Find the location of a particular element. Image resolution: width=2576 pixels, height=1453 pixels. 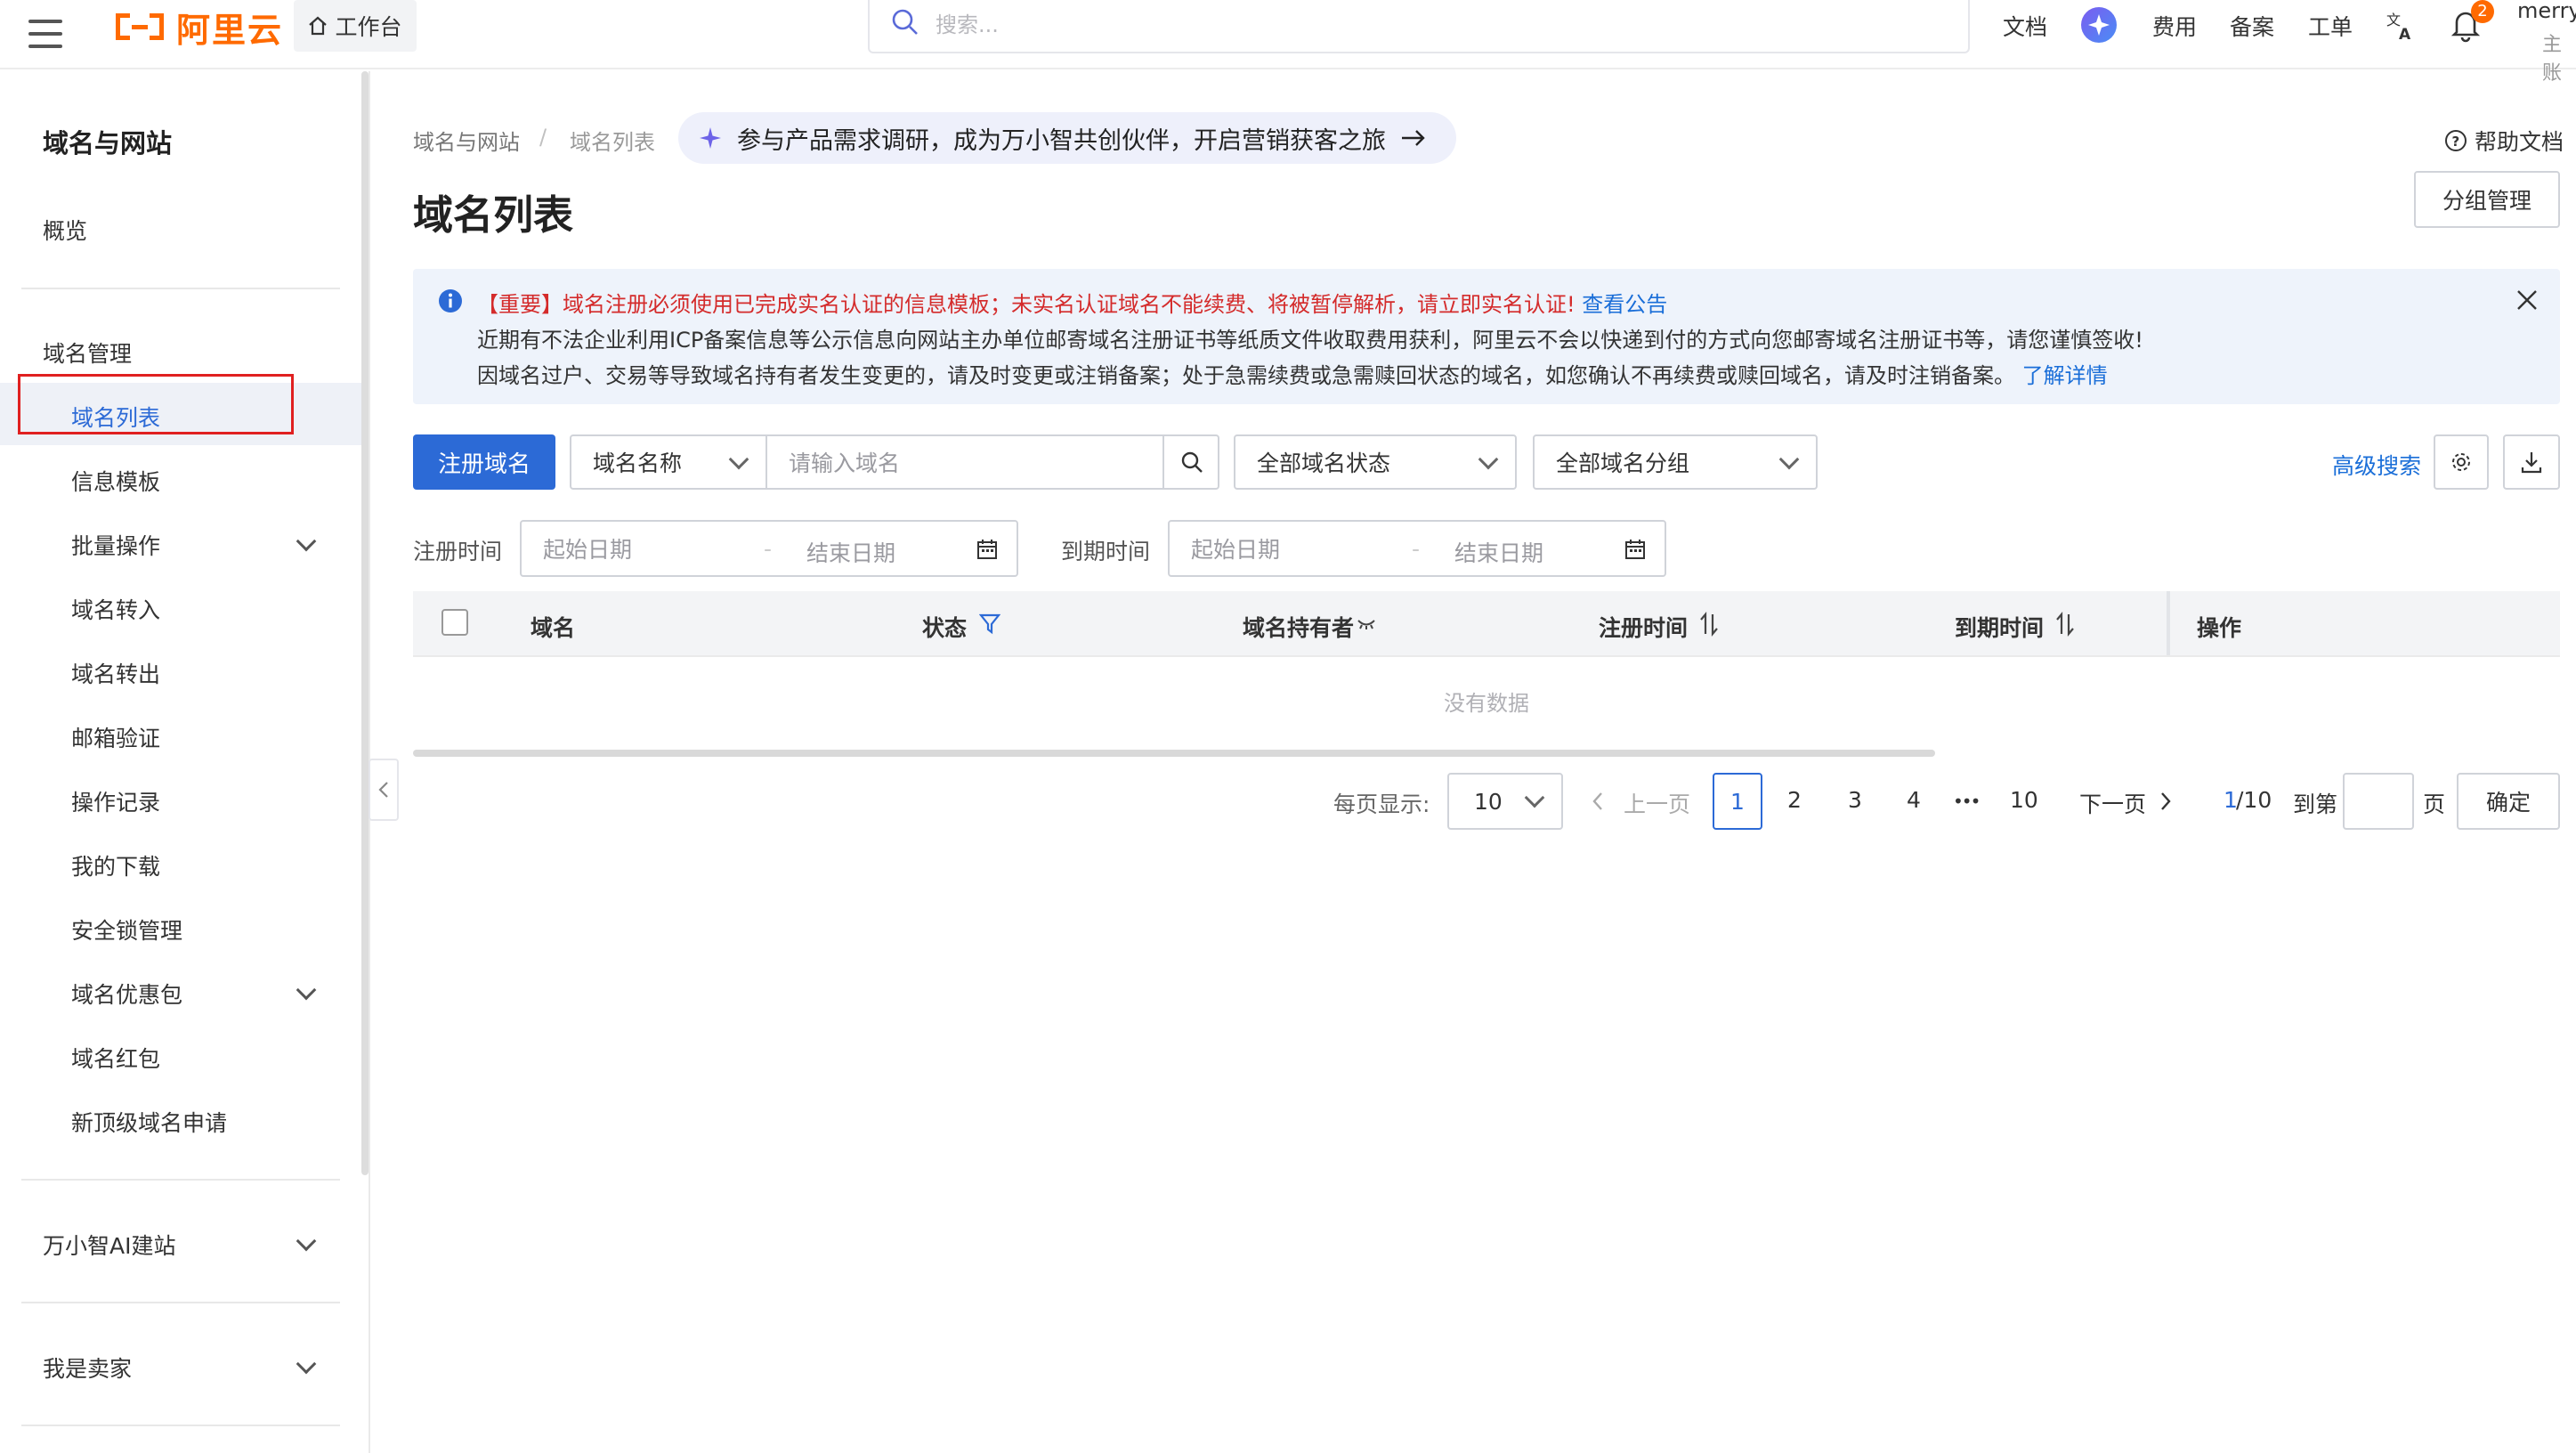

download-button is located at coordinates (2532, 462).